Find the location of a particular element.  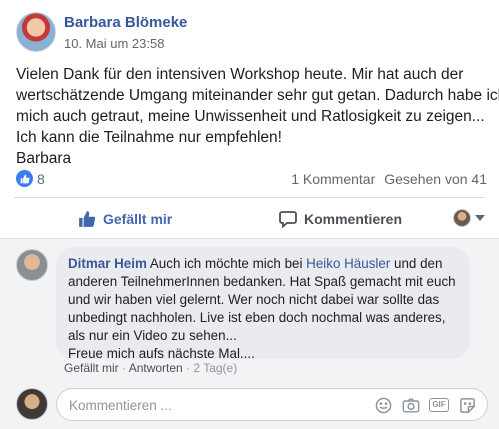

thumbs-up-icon is located at coordinates (87, 219).